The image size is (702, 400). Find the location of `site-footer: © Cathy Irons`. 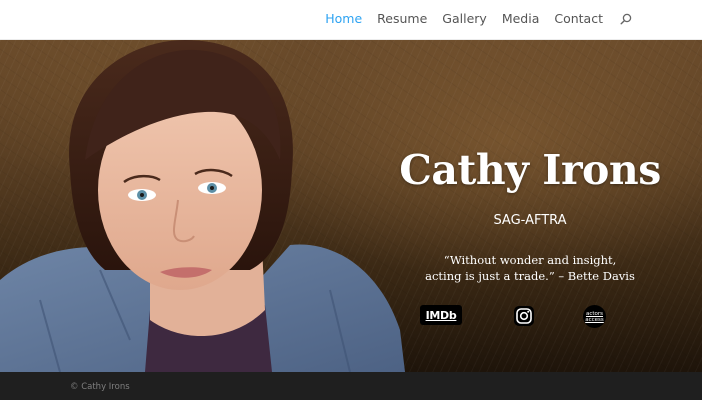

site-footer: © Cathy Irons is located at coordinates (351, 386).